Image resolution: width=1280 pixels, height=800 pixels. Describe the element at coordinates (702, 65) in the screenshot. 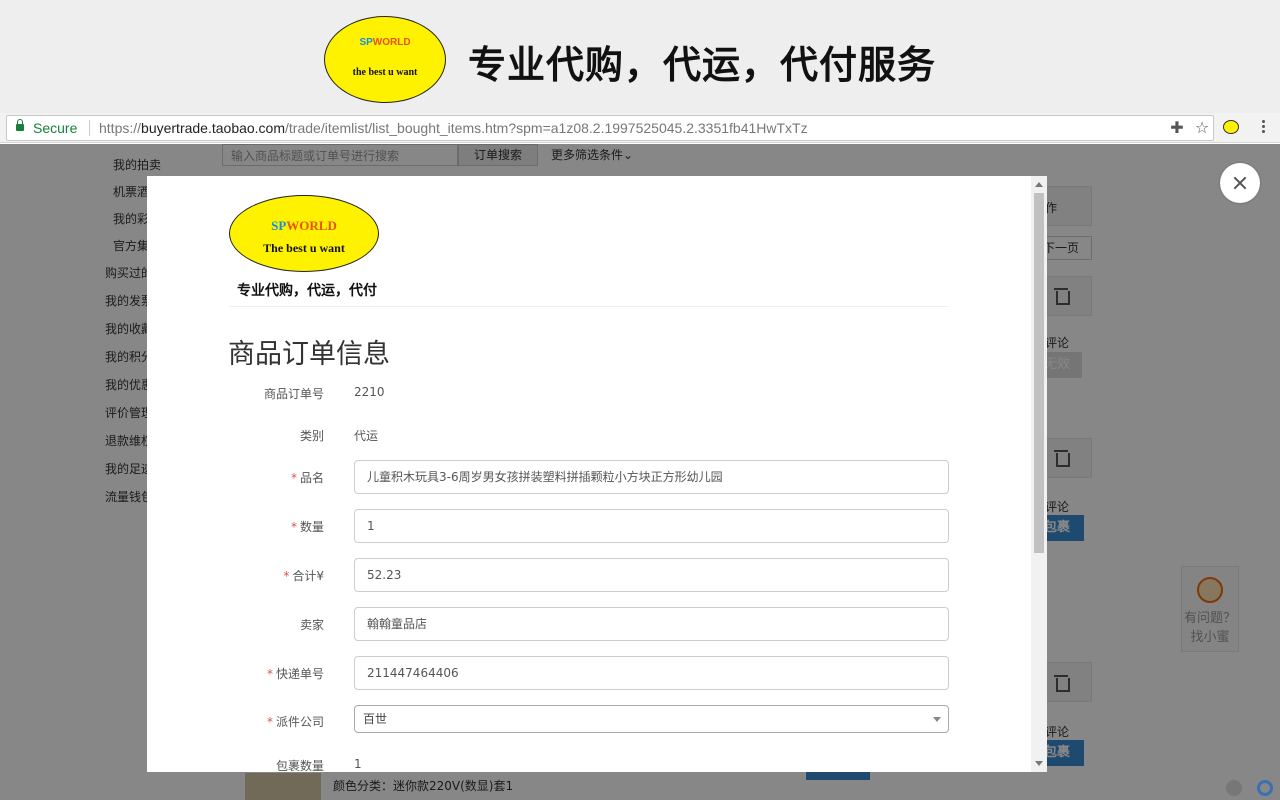

I see `banner-slogan: 专业代购，代运，代付服务` at that location.